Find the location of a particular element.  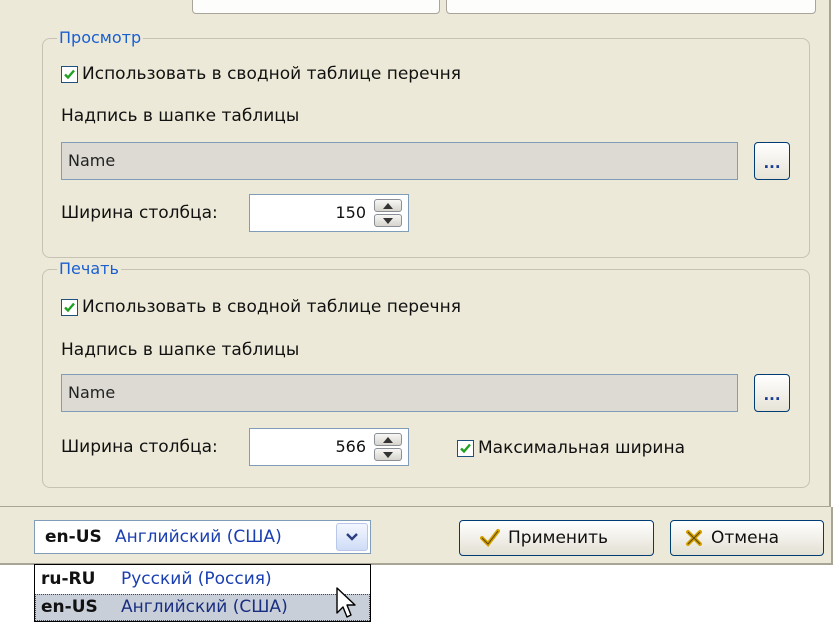

language-option-code: en-US is located at coordinates (69, 607).